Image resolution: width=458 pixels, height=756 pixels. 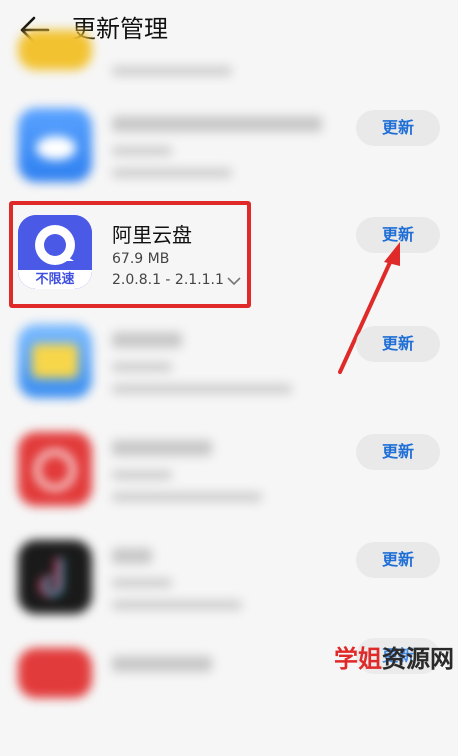 I want to click on watermark-part2: 资源网, so click(x=418, y=659).